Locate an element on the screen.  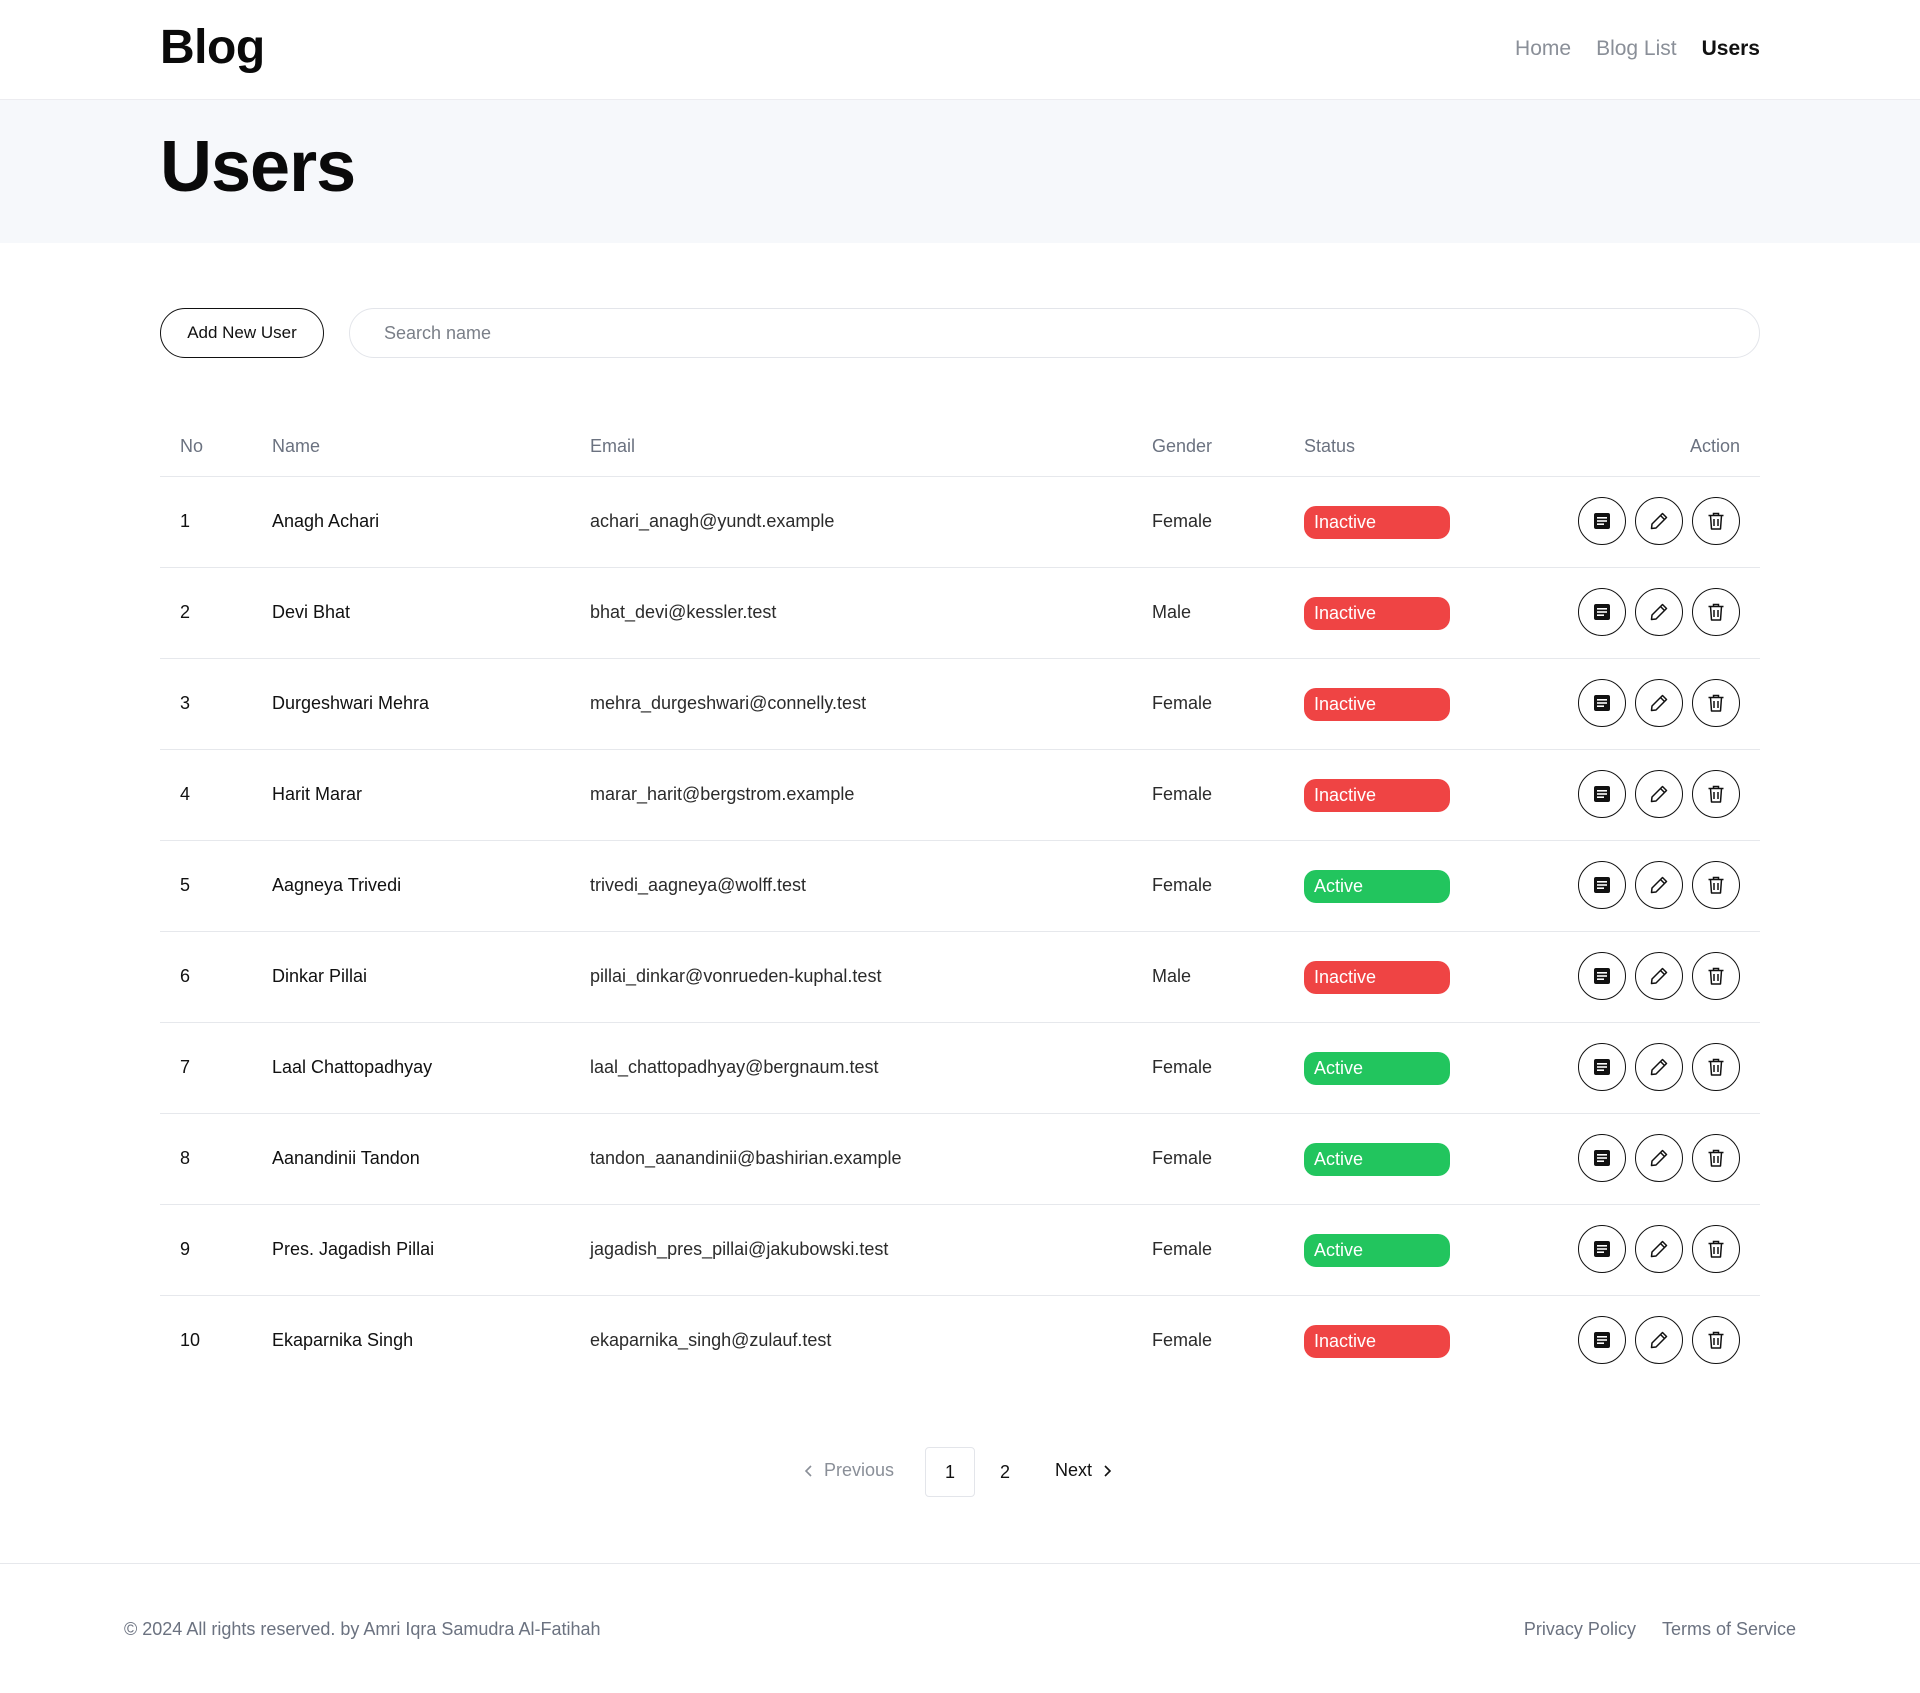
add-new-user-button: Add New User is located at coordinates (242, 333).